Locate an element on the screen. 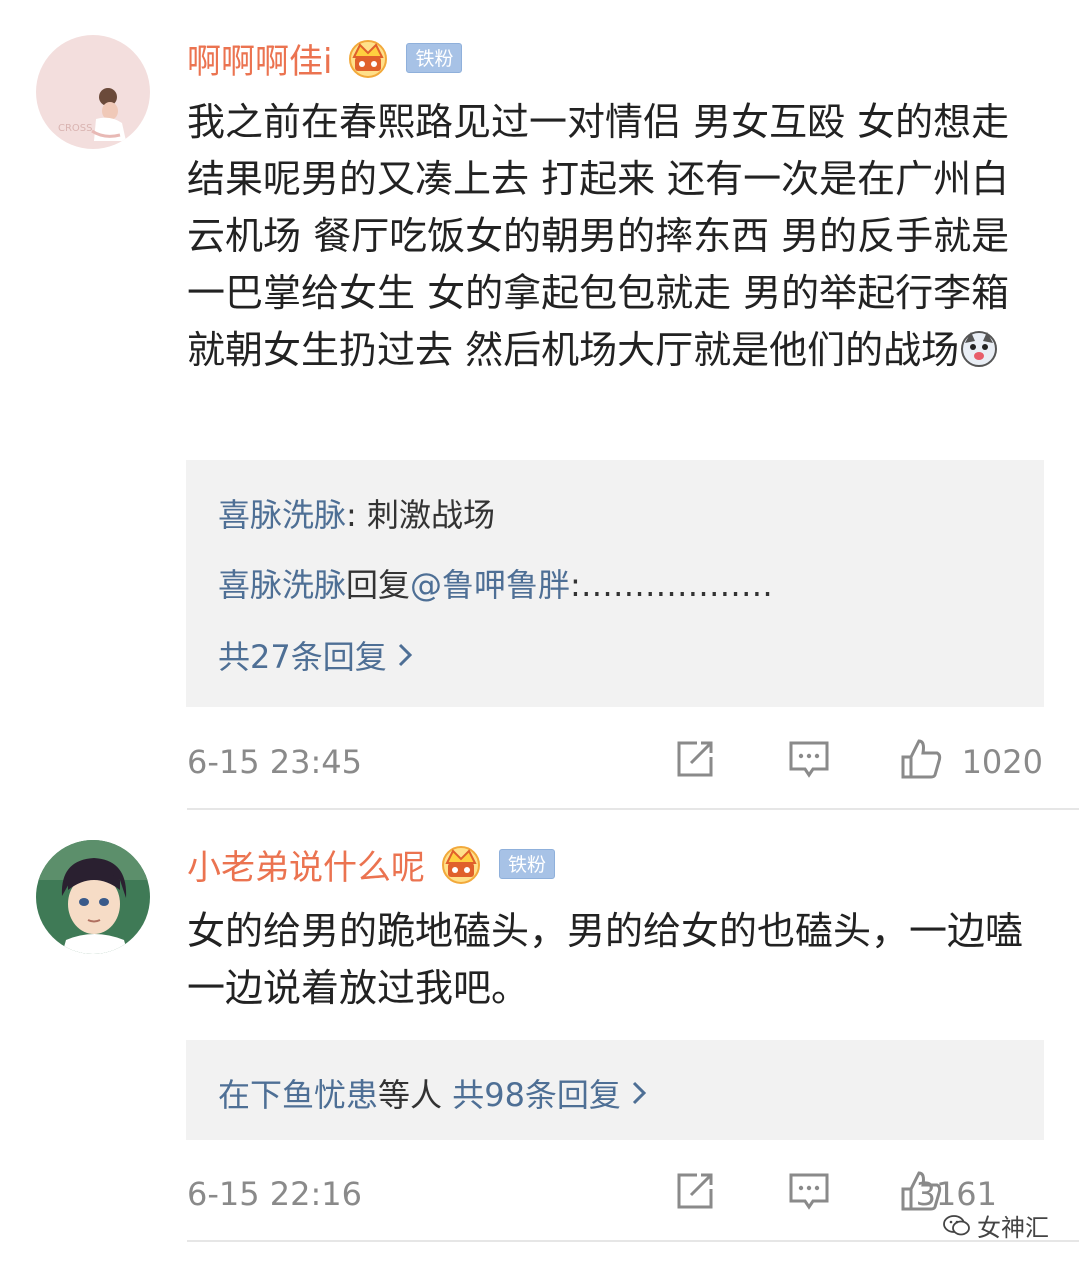 The width and height of the screenshot is (1079, 1275). wechat-icon is located at coordinates (956, 1224).